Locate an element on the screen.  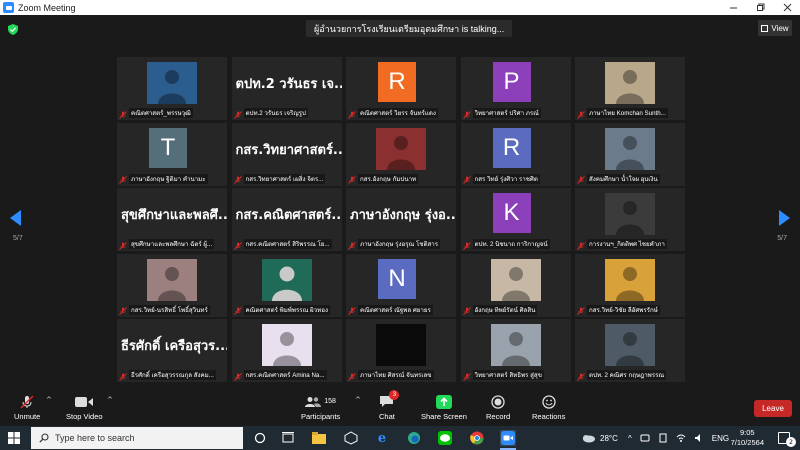
task-view-icon is located at coordinates (288, 438).